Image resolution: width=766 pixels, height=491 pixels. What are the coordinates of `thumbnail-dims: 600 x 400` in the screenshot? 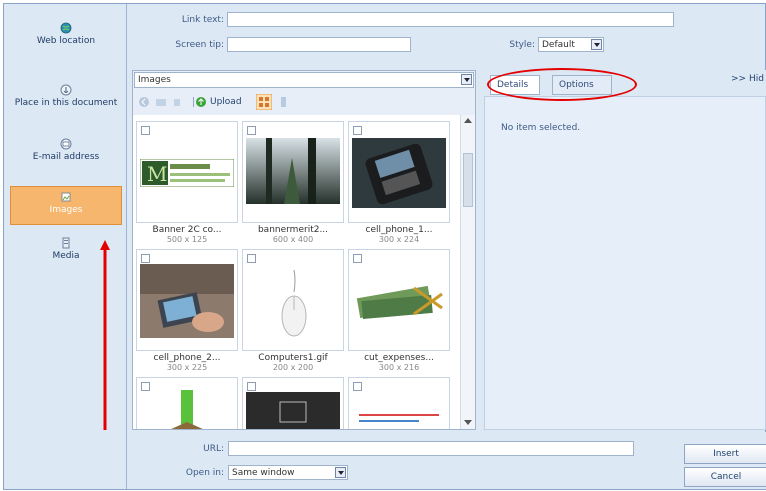 It's located at (293, 239).